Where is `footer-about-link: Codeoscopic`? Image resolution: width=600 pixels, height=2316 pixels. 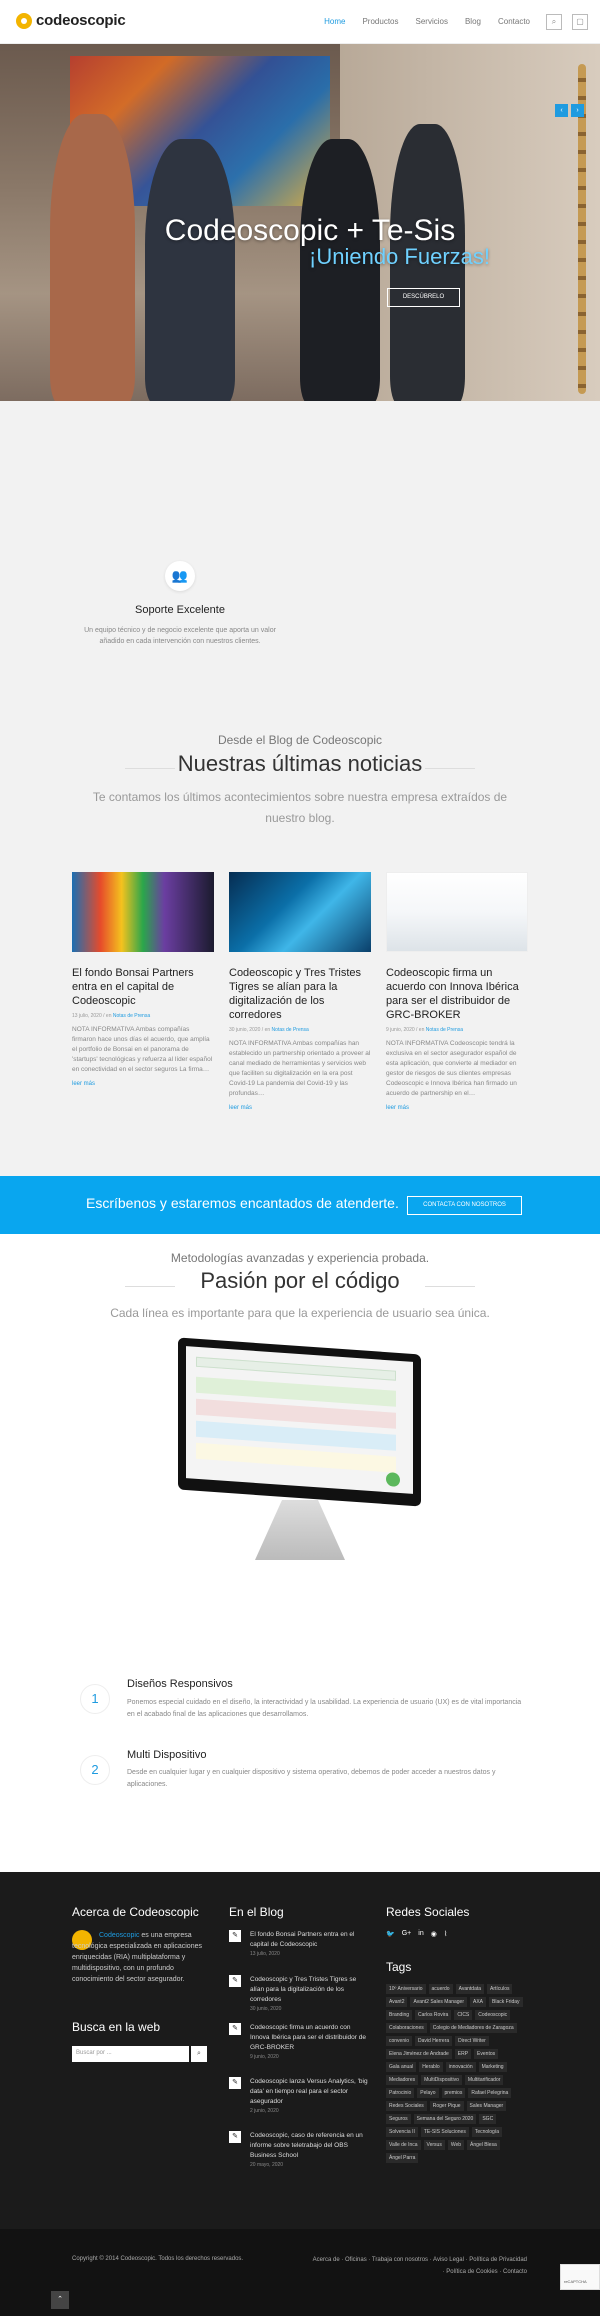
footer-about-link: Codeoscopic is located at coordinates (119, 1935).